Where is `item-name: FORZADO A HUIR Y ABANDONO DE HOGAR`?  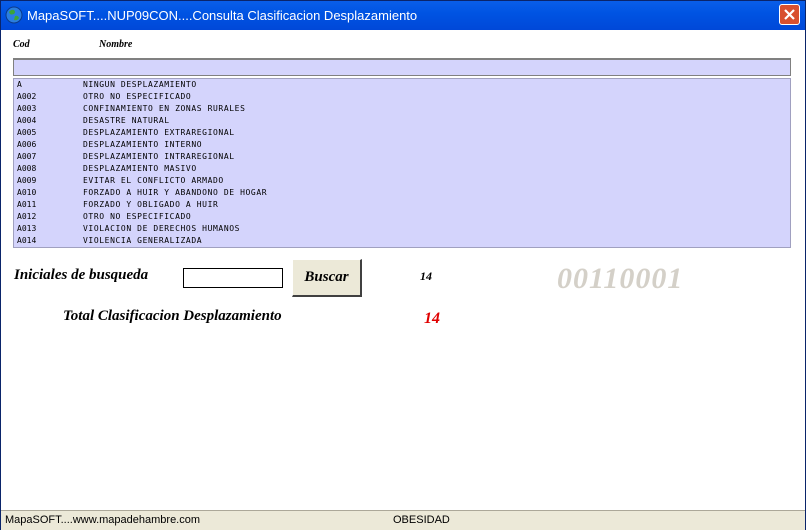 item-name: FORZADO A HUIR Y ABANDONO DE HOGAR is located at coordinates (175, 192).